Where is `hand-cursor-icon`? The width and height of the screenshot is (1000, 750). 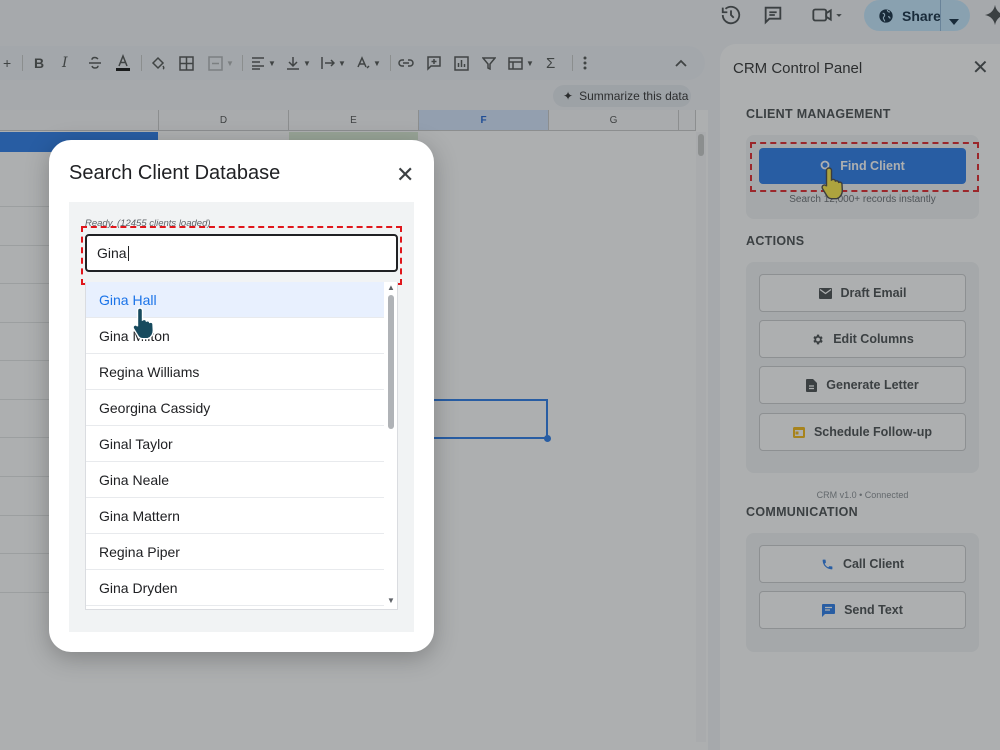 hand-cursor-icon is located at coordinates (143, 323).